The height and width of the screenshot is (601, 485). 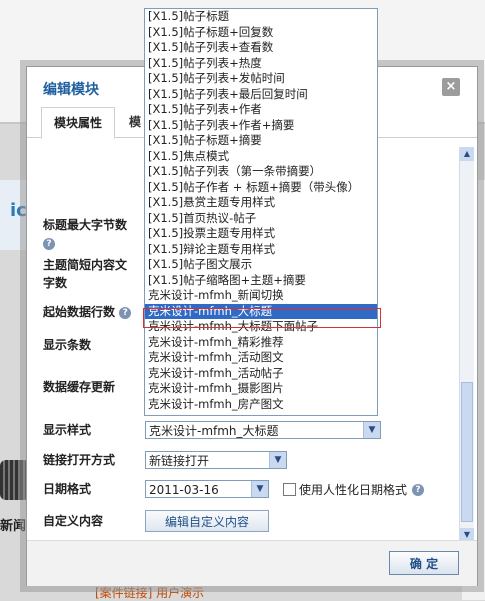 I want to click on confirm-button: 确 定, so click(x=424, y=563).